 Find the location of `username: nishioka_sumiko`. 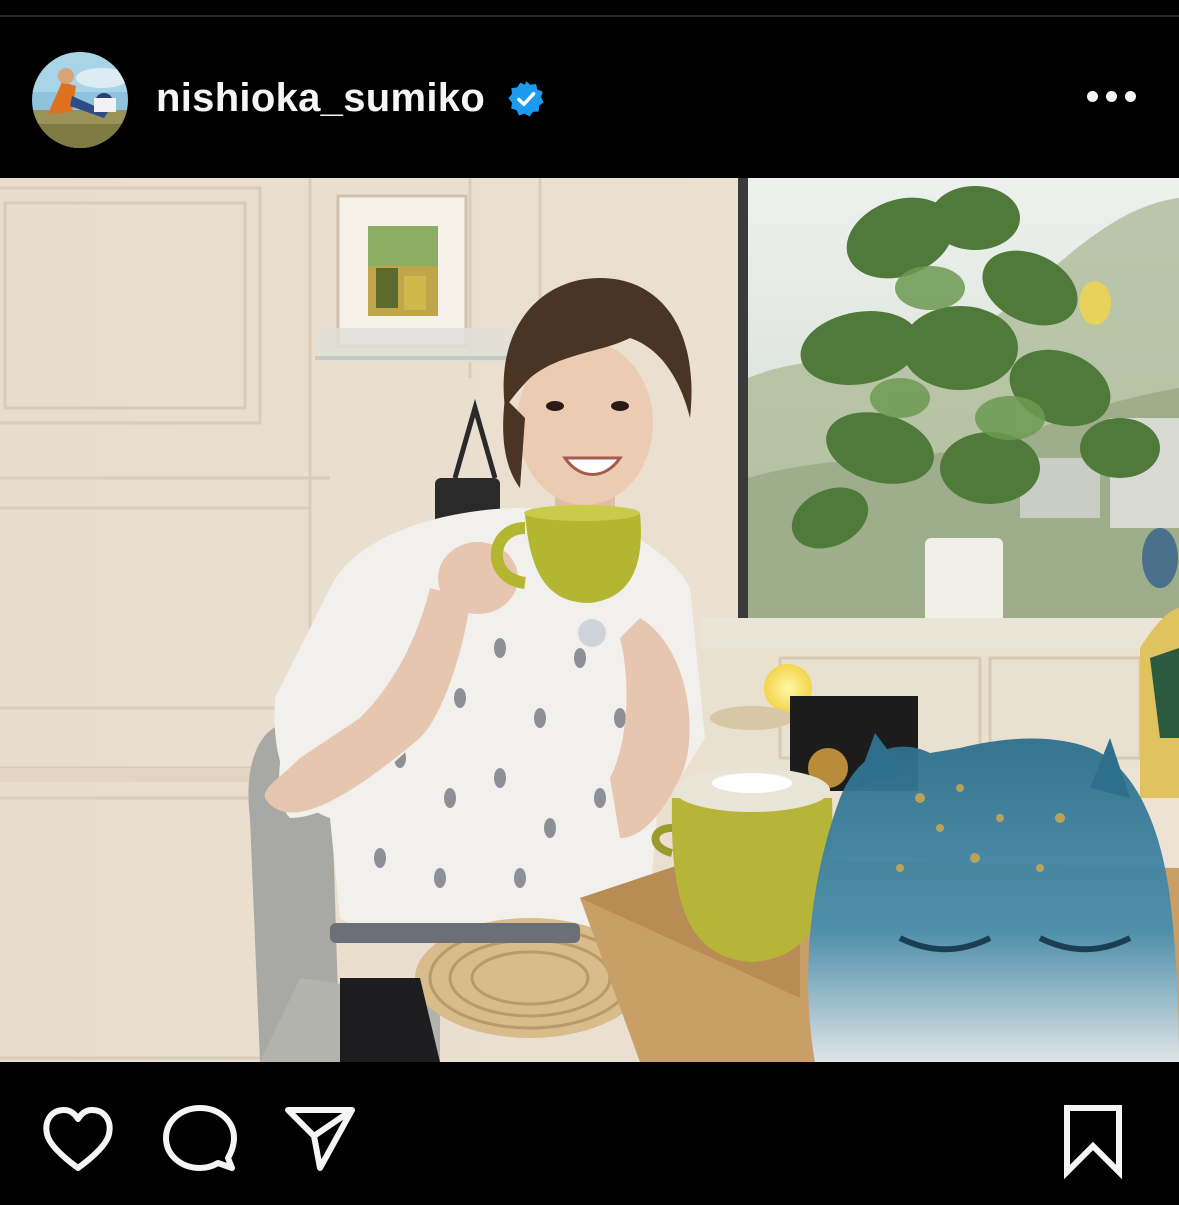

username: nishioka_sumiko is located at coordinates (320, 98).